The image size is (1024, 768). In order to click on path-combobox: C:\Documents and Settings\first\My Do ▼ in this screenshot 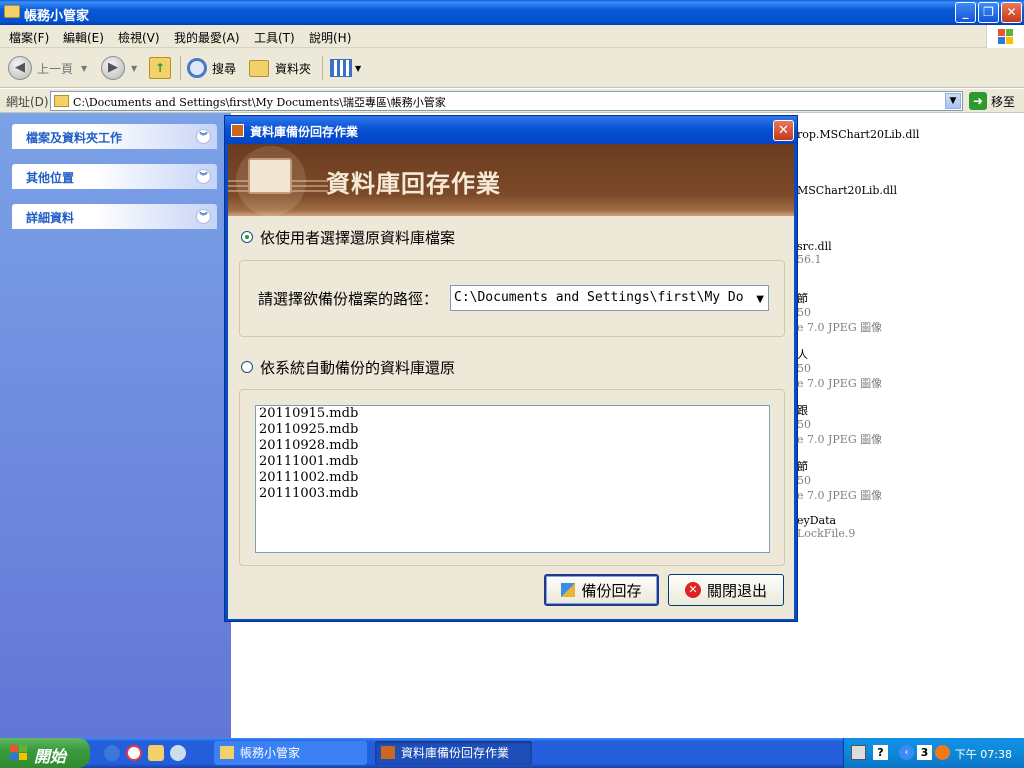, I will do `click(609, 298)`.